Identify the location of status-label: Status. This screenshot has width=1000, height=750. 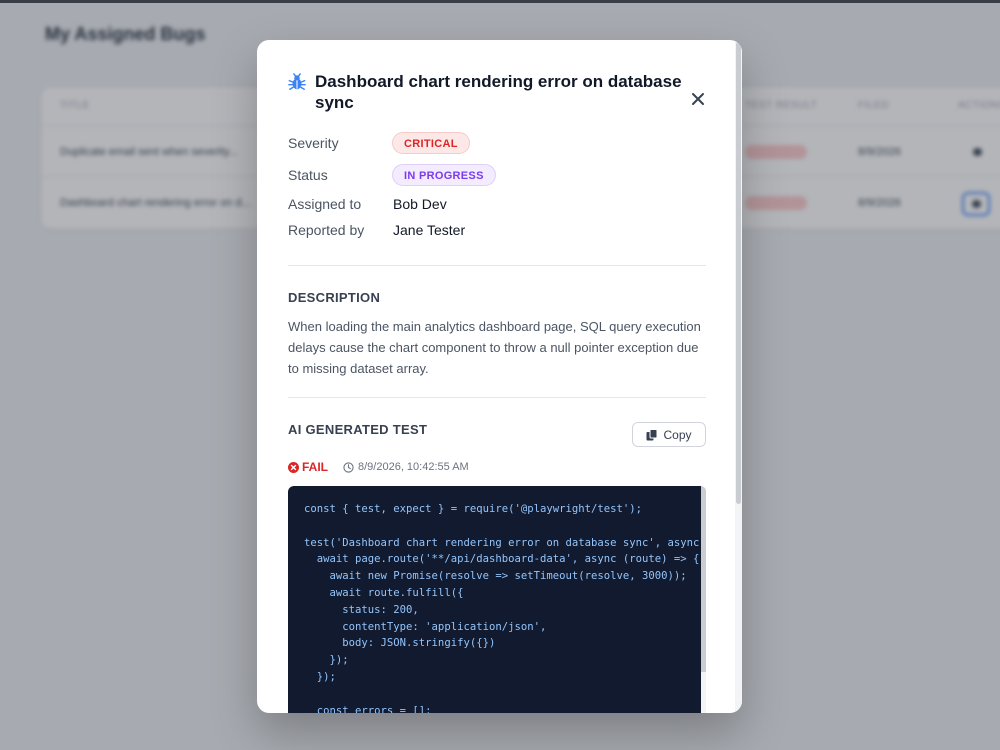
(308, 175).